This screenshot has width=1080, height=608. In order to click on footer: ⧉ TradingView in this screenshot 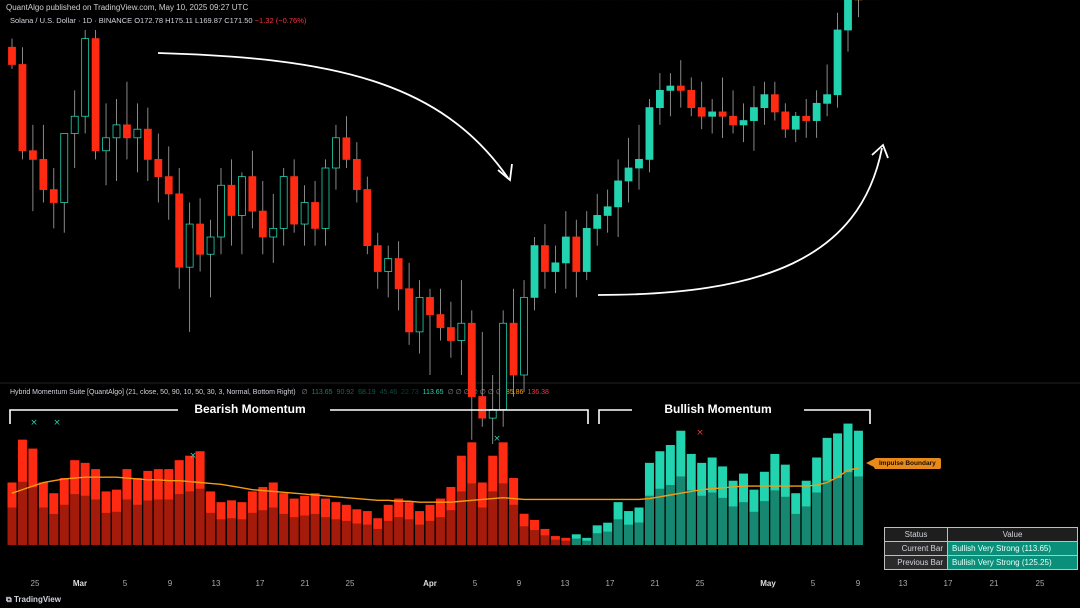, I will do `click(540, 600)`.